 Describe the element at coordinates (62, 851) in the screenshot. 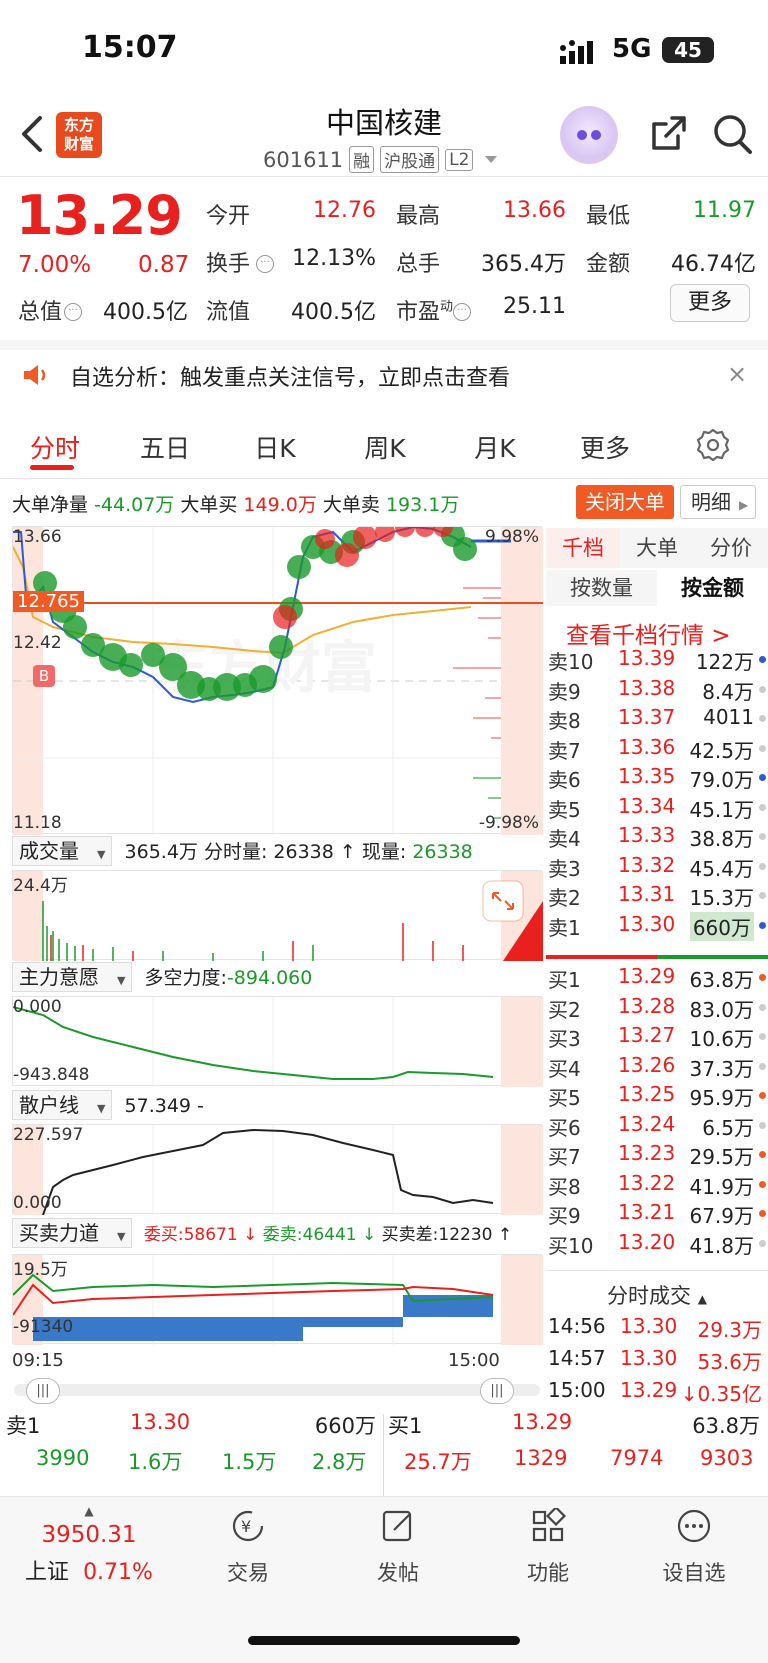

I see `volume-selector: 成交量 ▼` at that location.